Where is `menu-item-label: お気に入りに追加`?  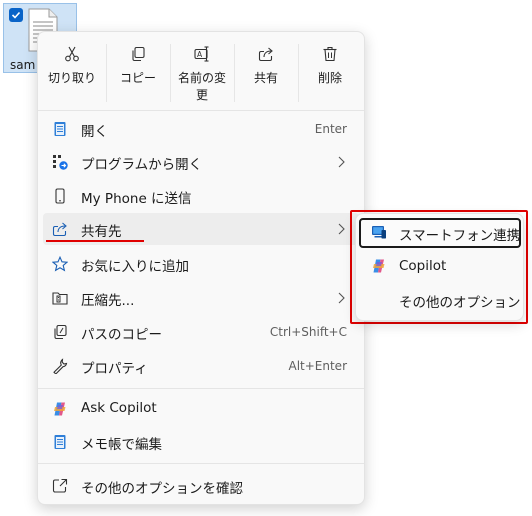 menu-item-label: お気に入りに追加 is located at coordinates (135, 267).